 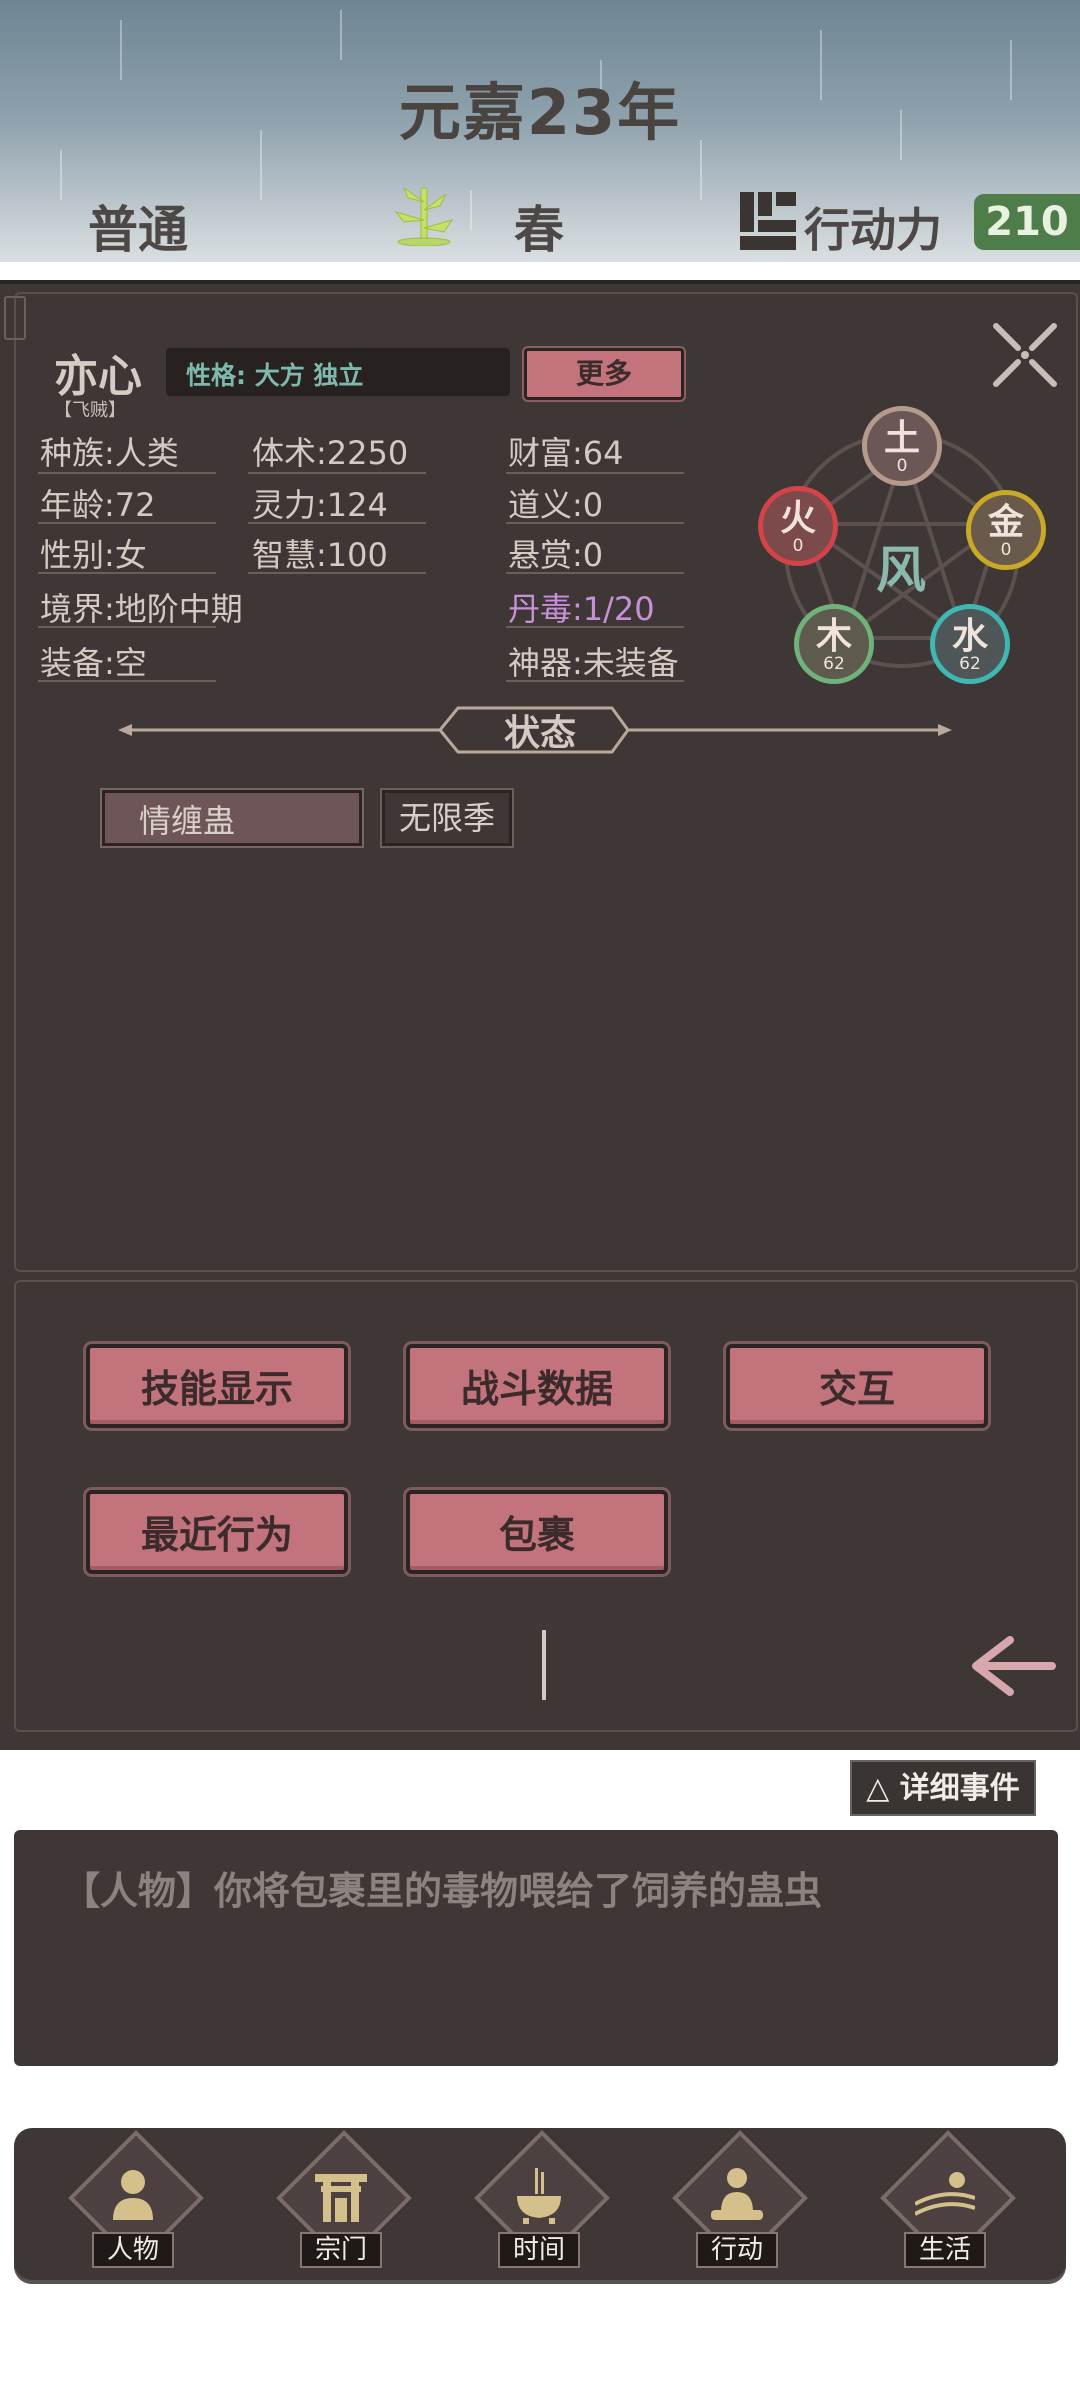 What do you see at coordinates (834, 644) in the screenshot?
I see `element-wood: 木 62` at bounding box center [834, 644].